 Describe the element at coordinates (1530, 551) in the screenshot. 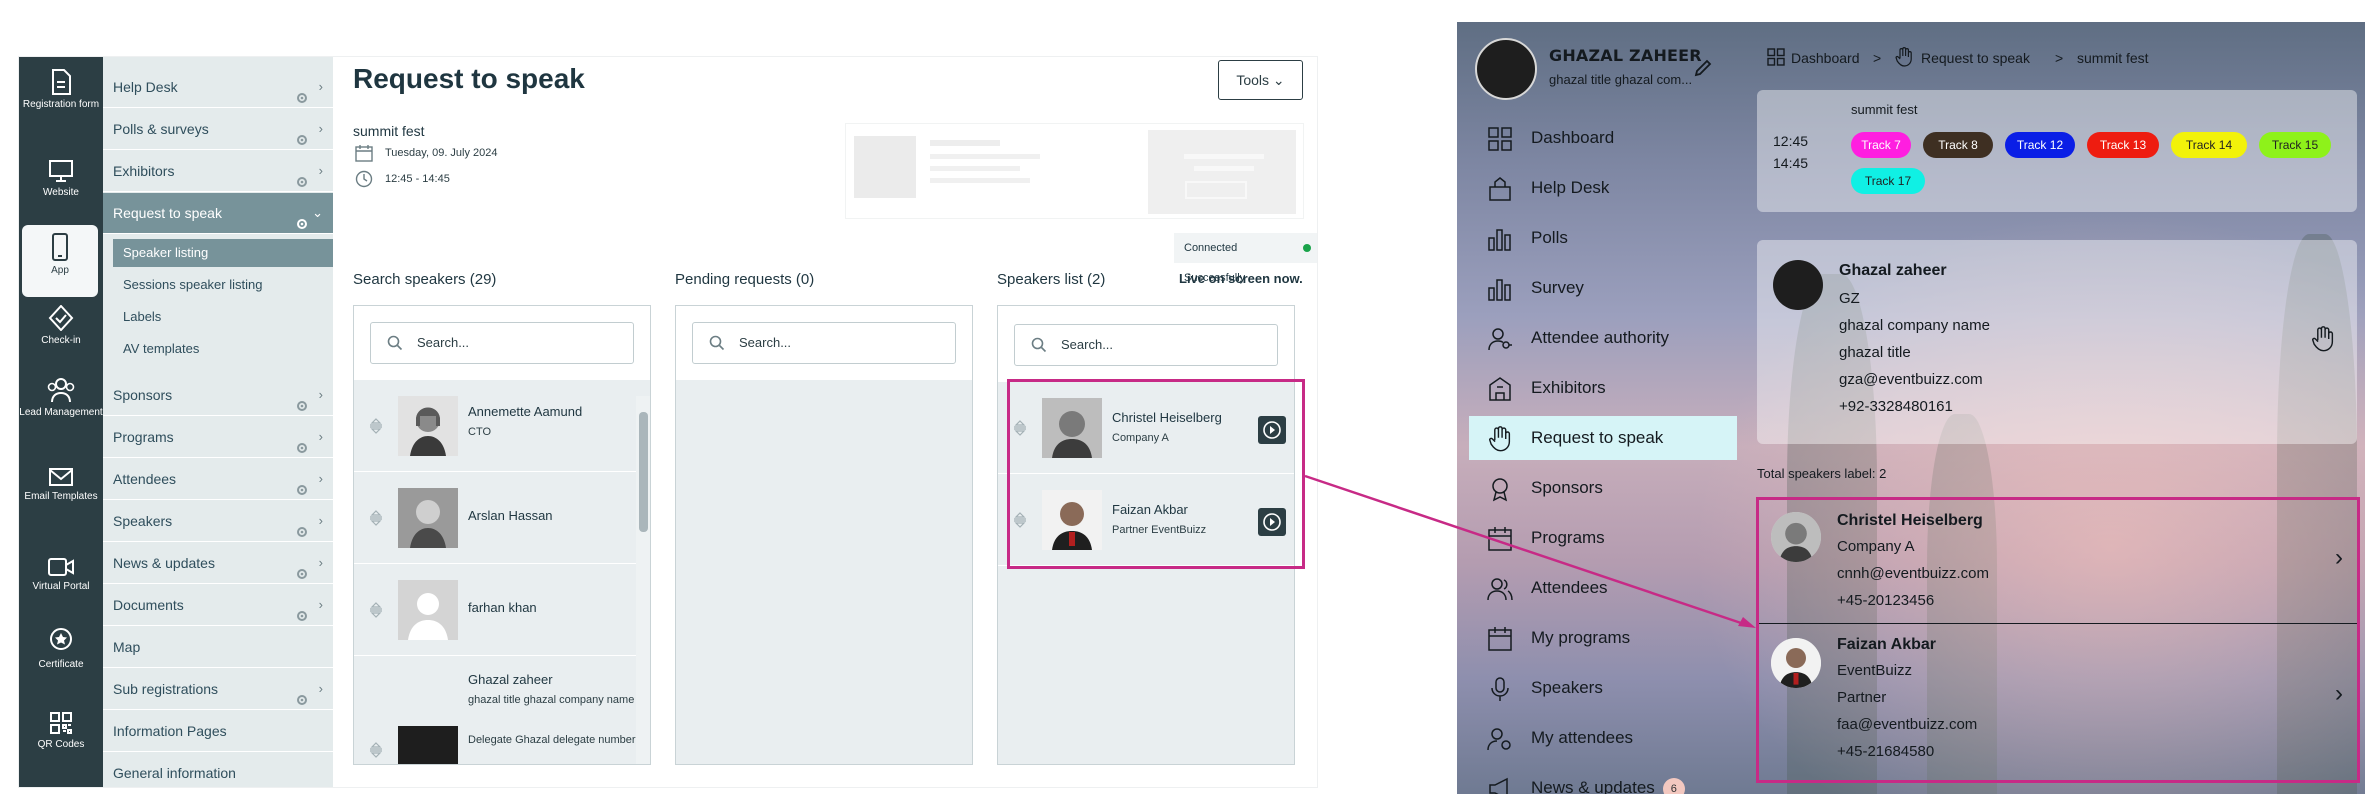

I see `annotation-arrow` at that location.